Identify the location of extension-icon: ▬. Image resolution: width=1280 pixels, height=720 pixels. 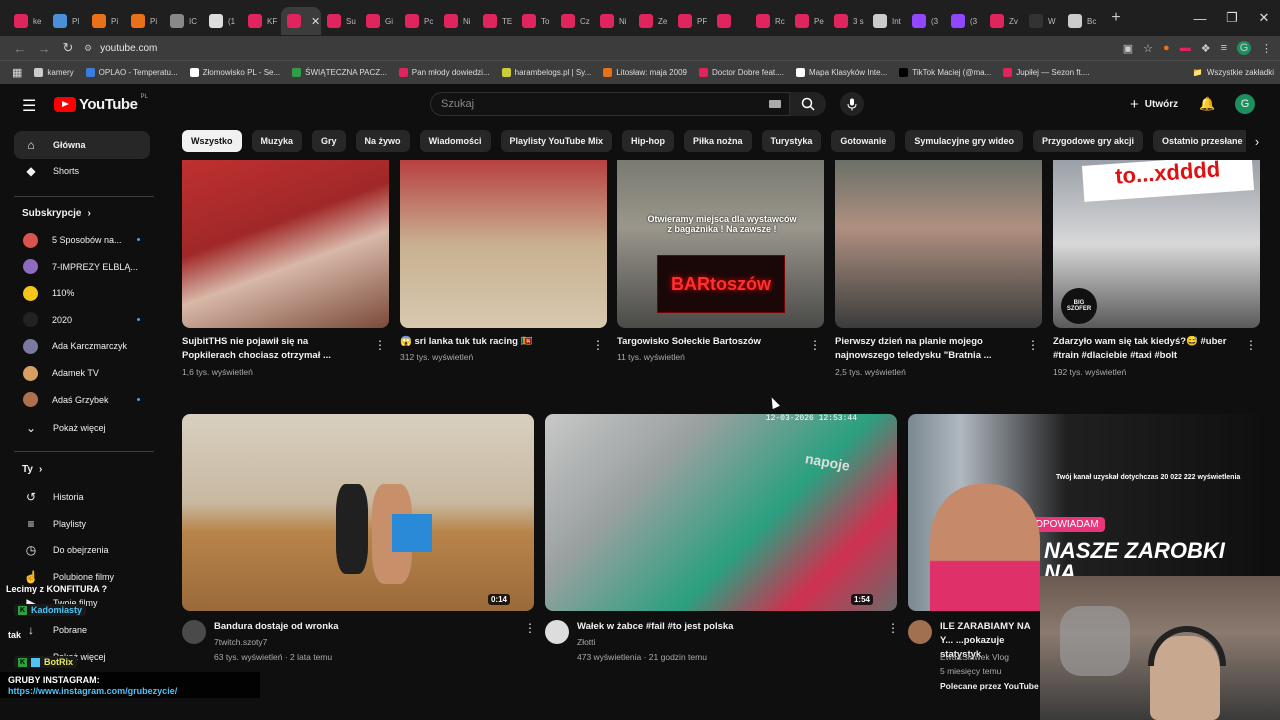
(1185, 48).